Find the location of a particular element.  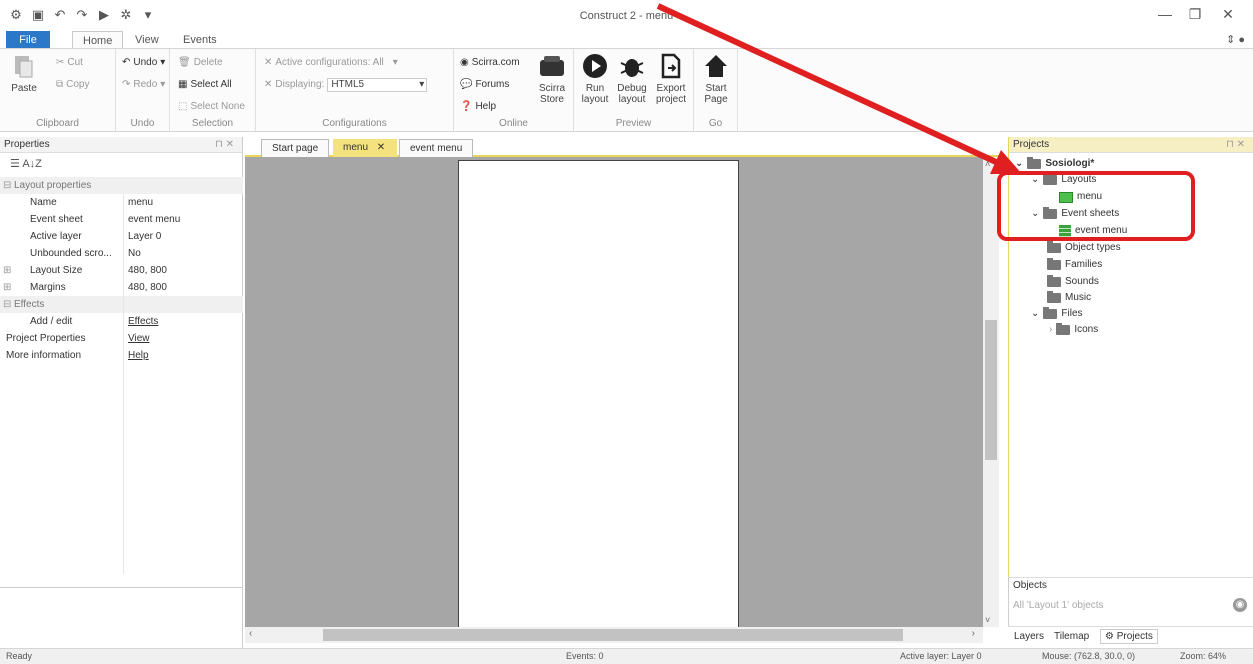

properties-title: Properties is located at coordinates (27, 144).